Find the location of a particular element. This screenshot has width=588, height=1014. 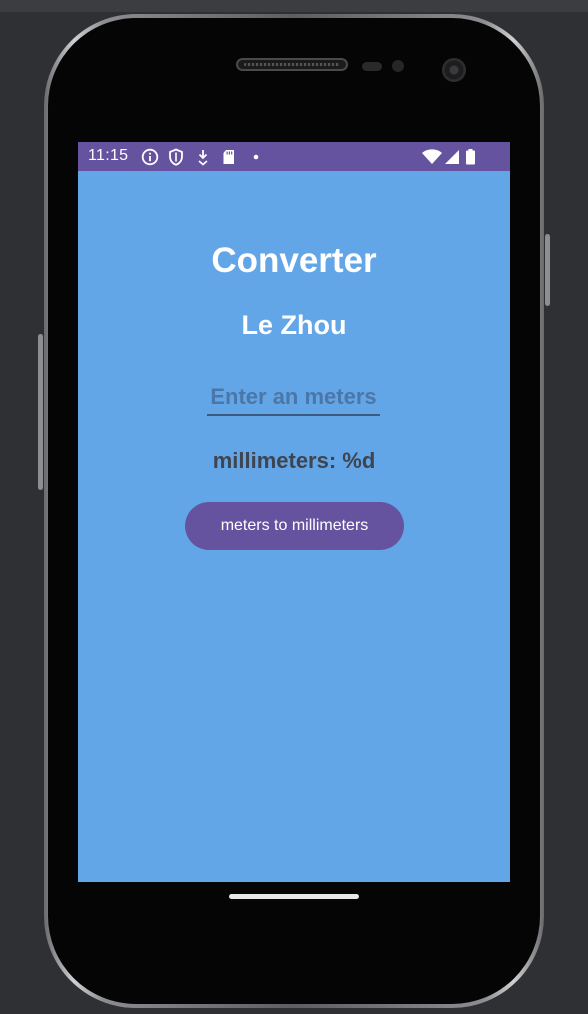

wifi-icon is located at coordinates (432, 156).